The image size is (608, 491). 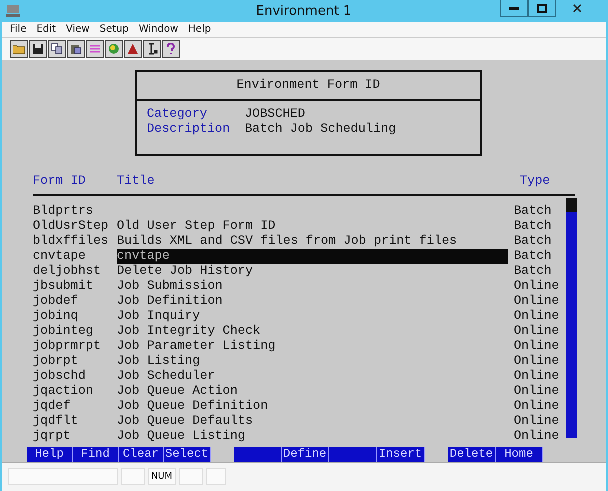 I want to click on text-cursor-icon, so click(x=152, y=49).